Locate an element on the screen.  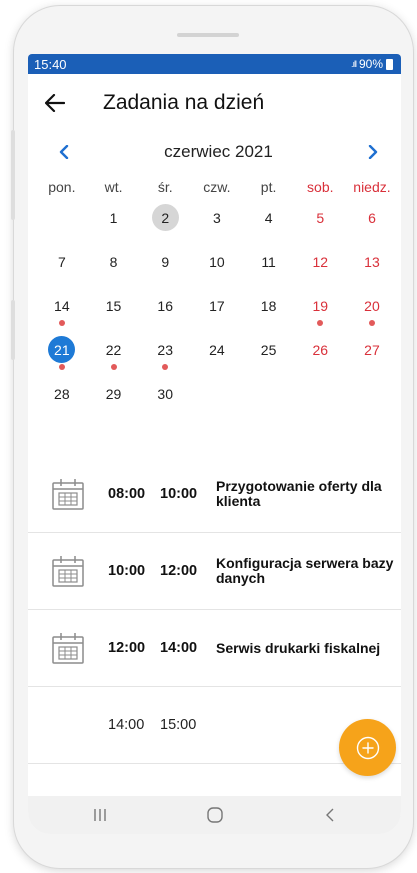
weekday-header: niedz. is located at coordinates (372, 187).